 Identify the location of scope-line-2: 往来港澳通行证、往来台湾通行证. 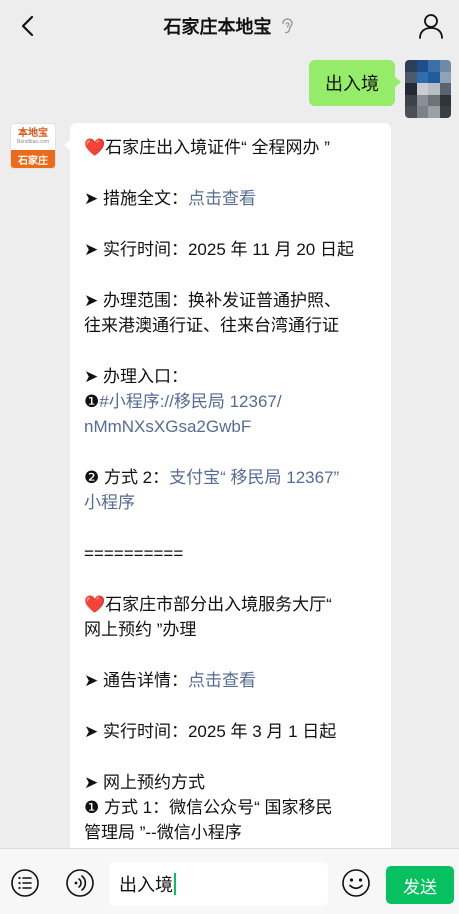
(211, 325).